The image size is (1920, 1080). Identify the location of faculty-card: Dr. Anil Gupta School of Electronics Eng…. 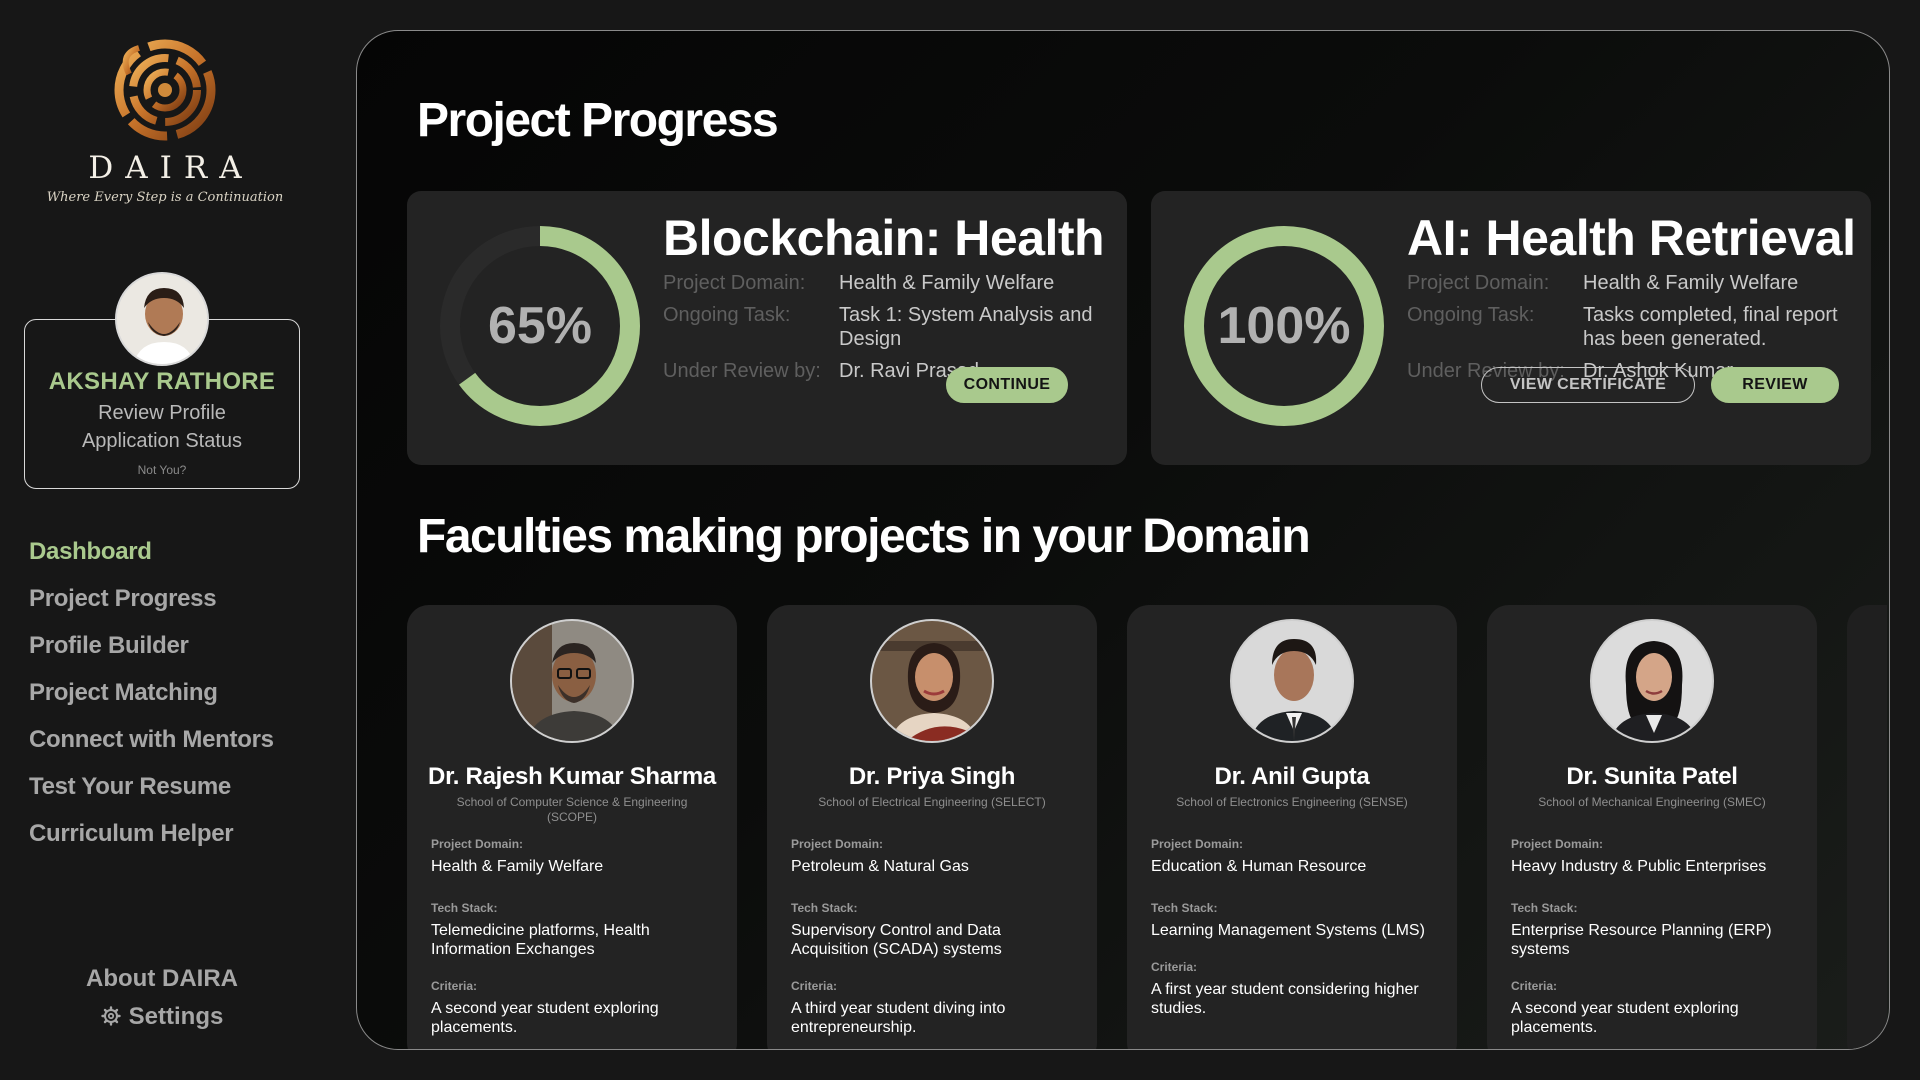
(1292, 827).